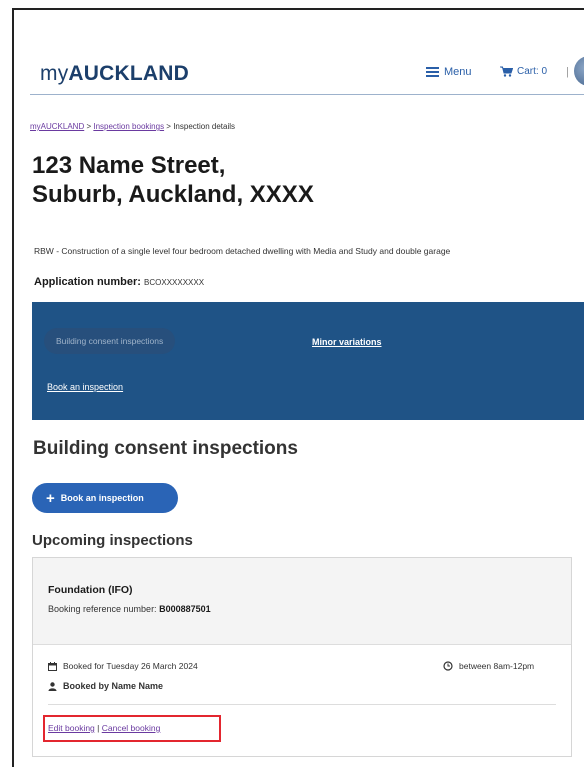 This screenshot has width=584, height=767. Describe the element at coordinates (128, 73) in the screenshot. I see `logo-main: AUCKLAND` at that location.